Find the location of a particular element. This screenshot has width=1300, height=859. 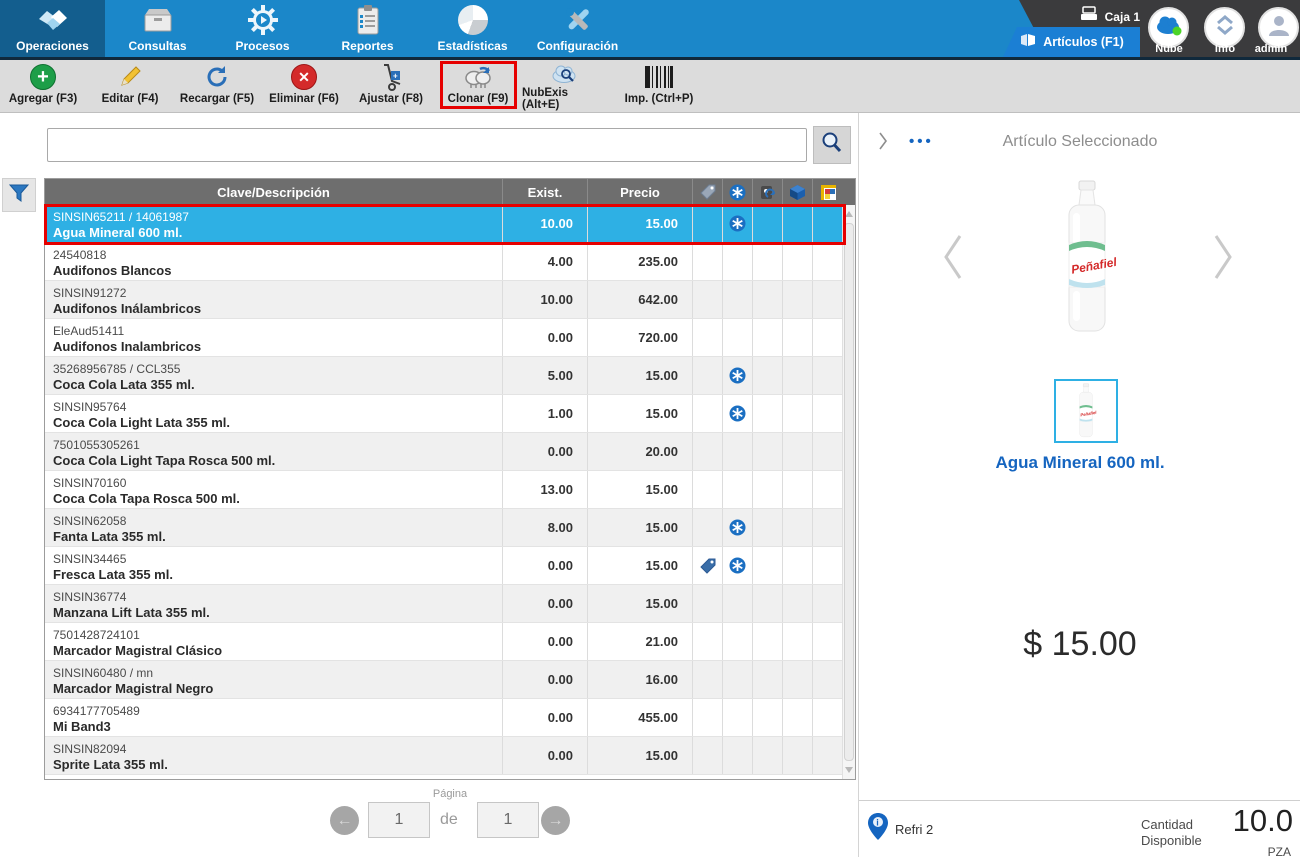

table-row: 6934177705489 Mi Band3 0.00 455.00 is located at coordinates (450, 718).